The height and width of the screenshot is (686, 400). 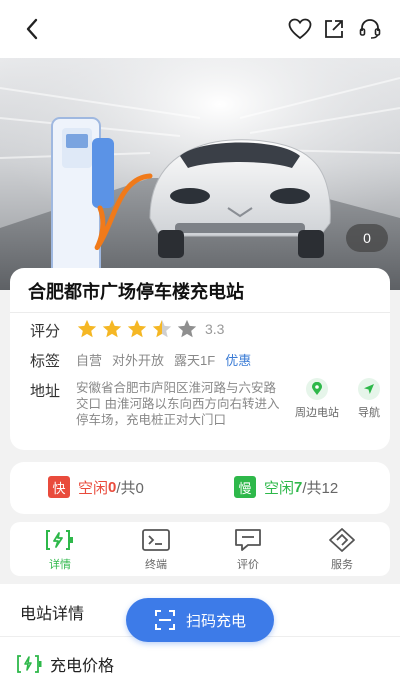 What do you see at coordinates (300, 29) in the screenshot?
I see `favorite-heart-icon` at bounding box center [300, 29].